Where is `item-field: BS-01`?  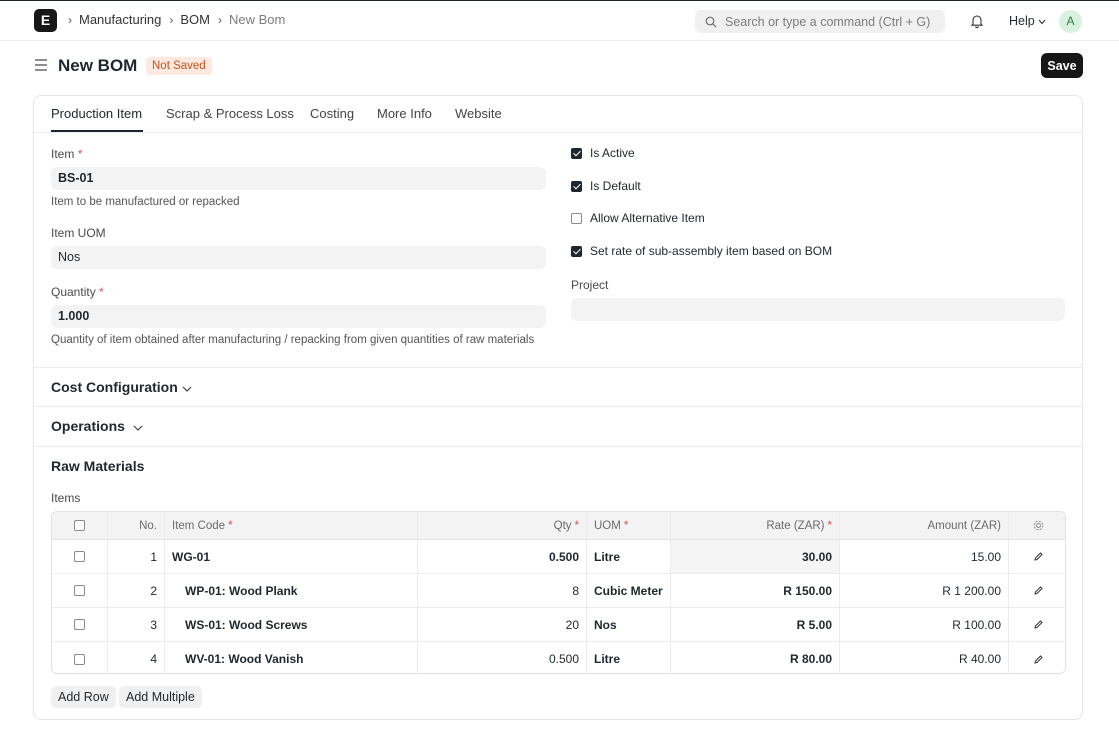
item-field: BS-01 is located at coordinates (298, 178).